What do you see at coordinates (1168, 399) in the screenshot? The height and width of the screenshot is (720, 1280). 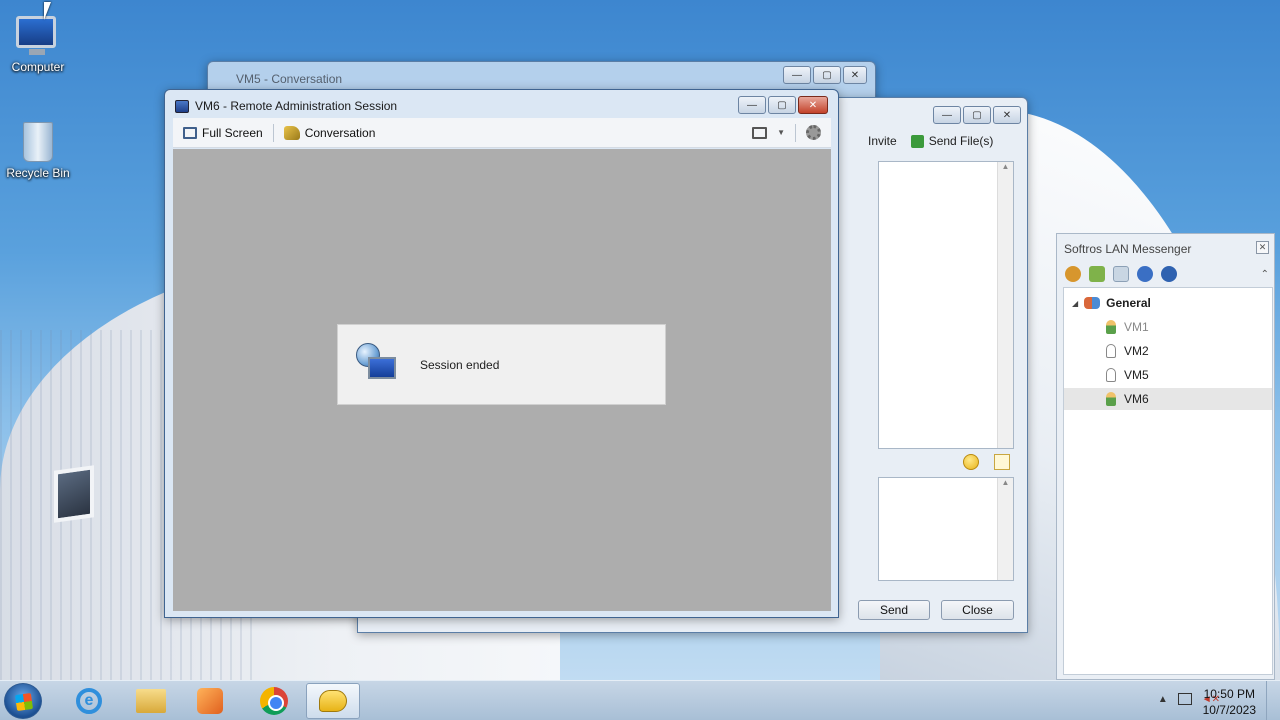 I see `contact-vm6: VM6` at bounding box center [1168, 399].